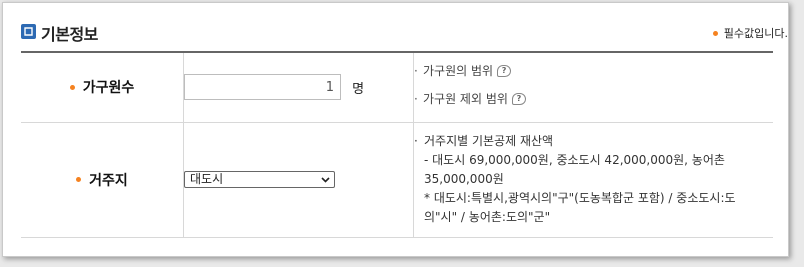  What do you see at coordinates (487, 217) in the screenshot?
I see `residence-info-line: 의"시" / 농어촌:도의"군"` at bounding box center [487, 217].